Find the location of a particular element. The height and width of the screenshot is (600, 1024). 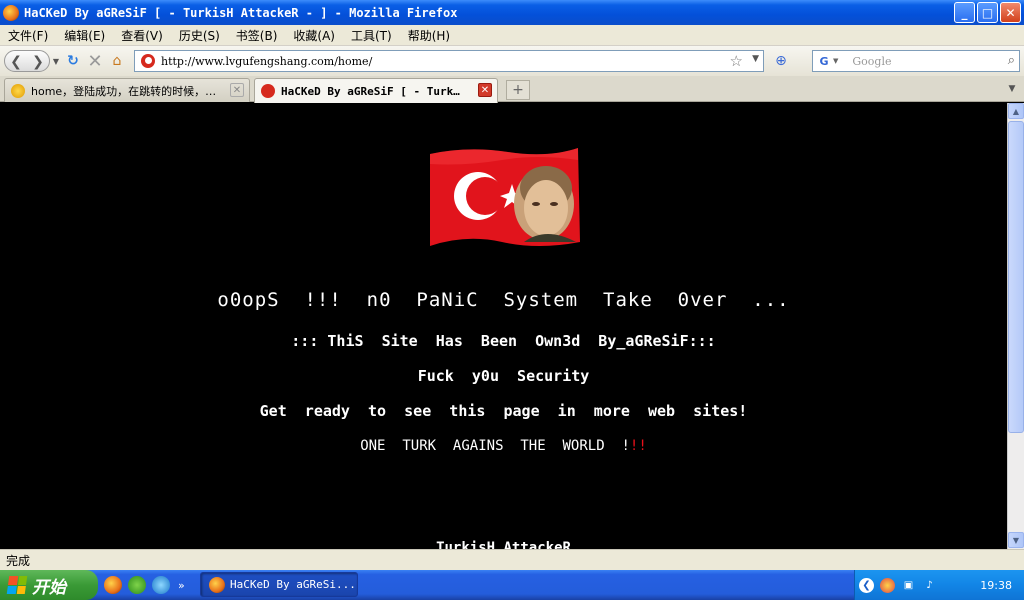

start-label: 开始 is located at coordinates (49, 587).